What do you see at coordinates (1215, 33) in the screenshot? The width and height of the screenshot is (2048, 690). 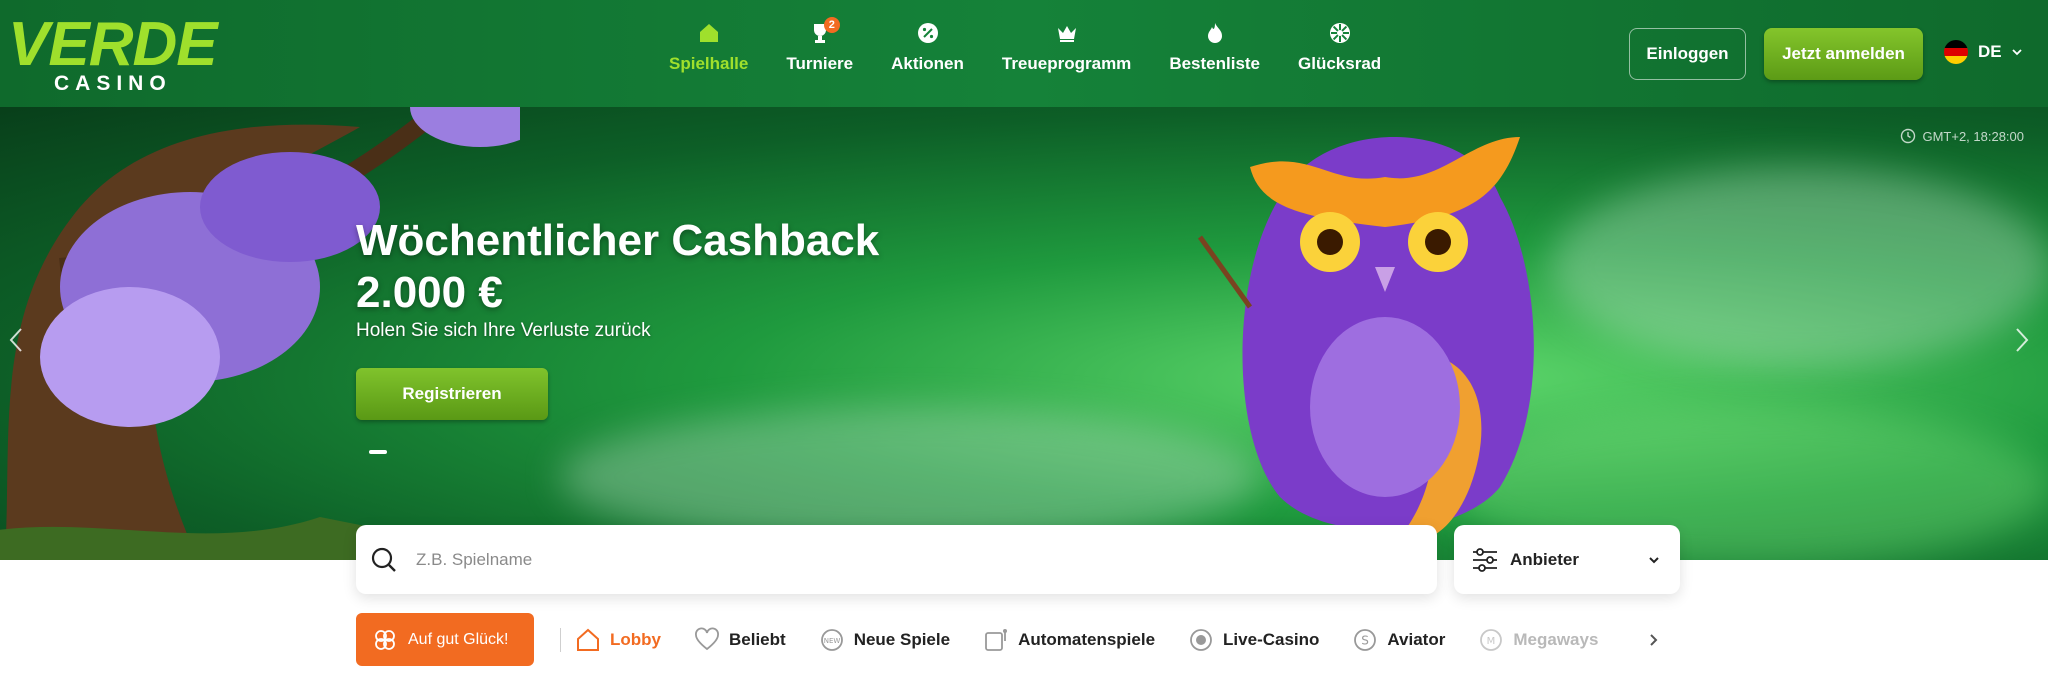 I see `flame-icon` at bounding box center [1215, 33].